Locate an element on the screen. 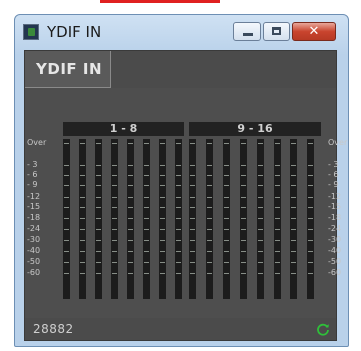 The image size is (361, 351). group-header-1-8: 1 - 8 is located at coordinates (123, 129).